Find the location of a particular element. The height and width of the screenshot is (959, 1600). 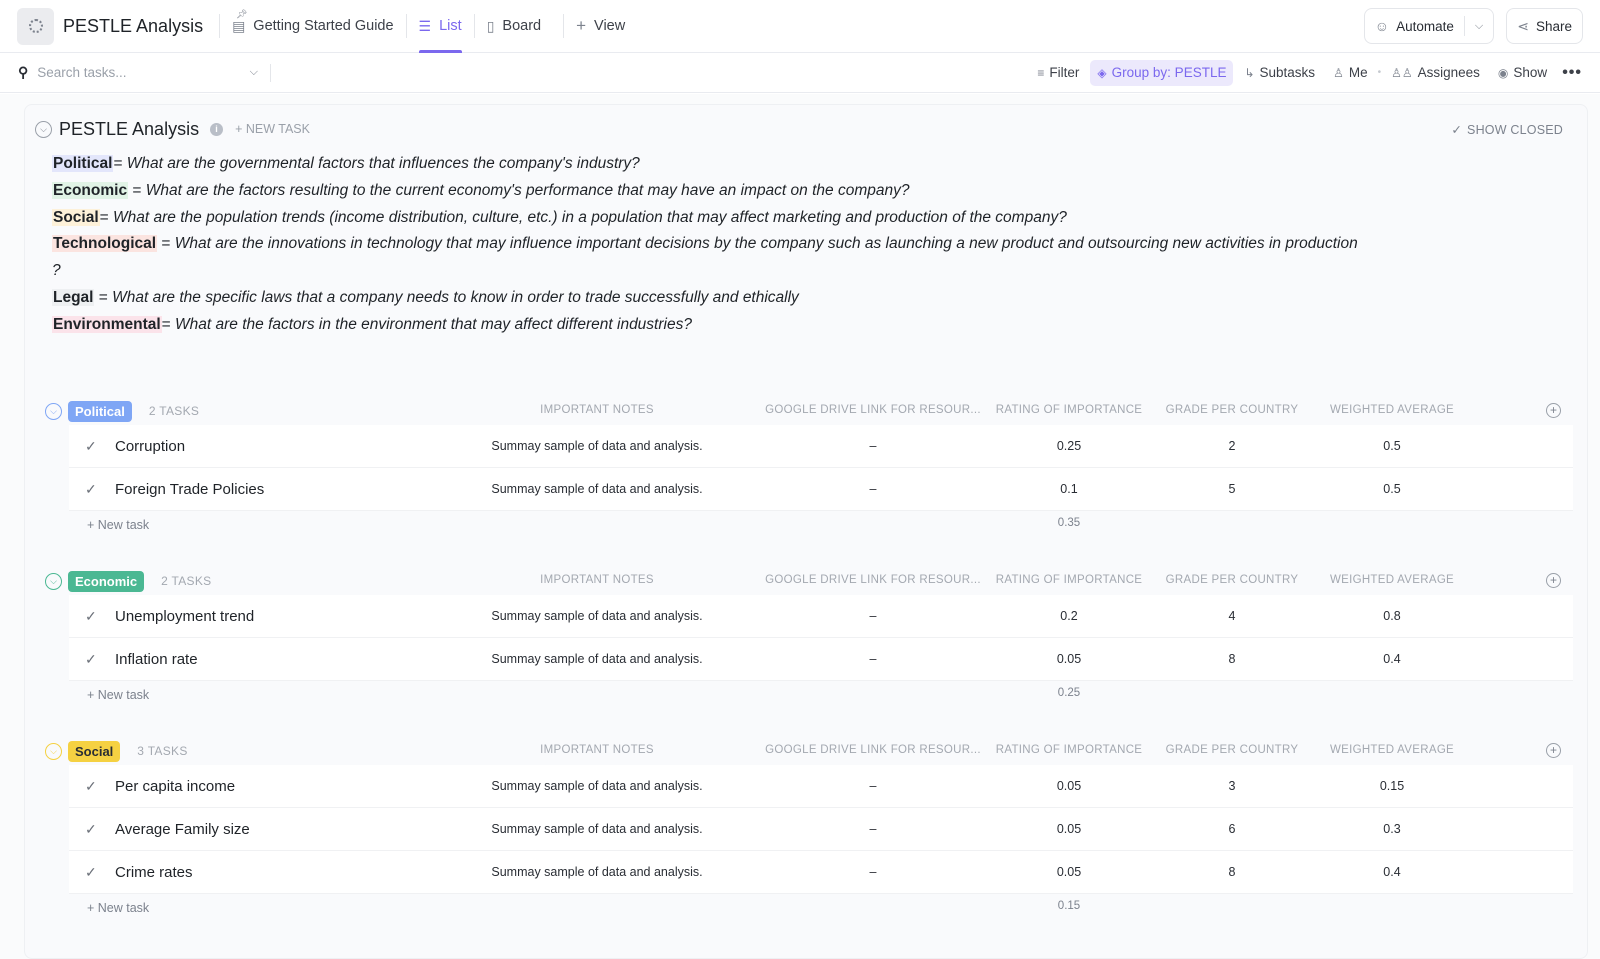

share-button: ⋖ Share is located at coordinates (1544, 26).